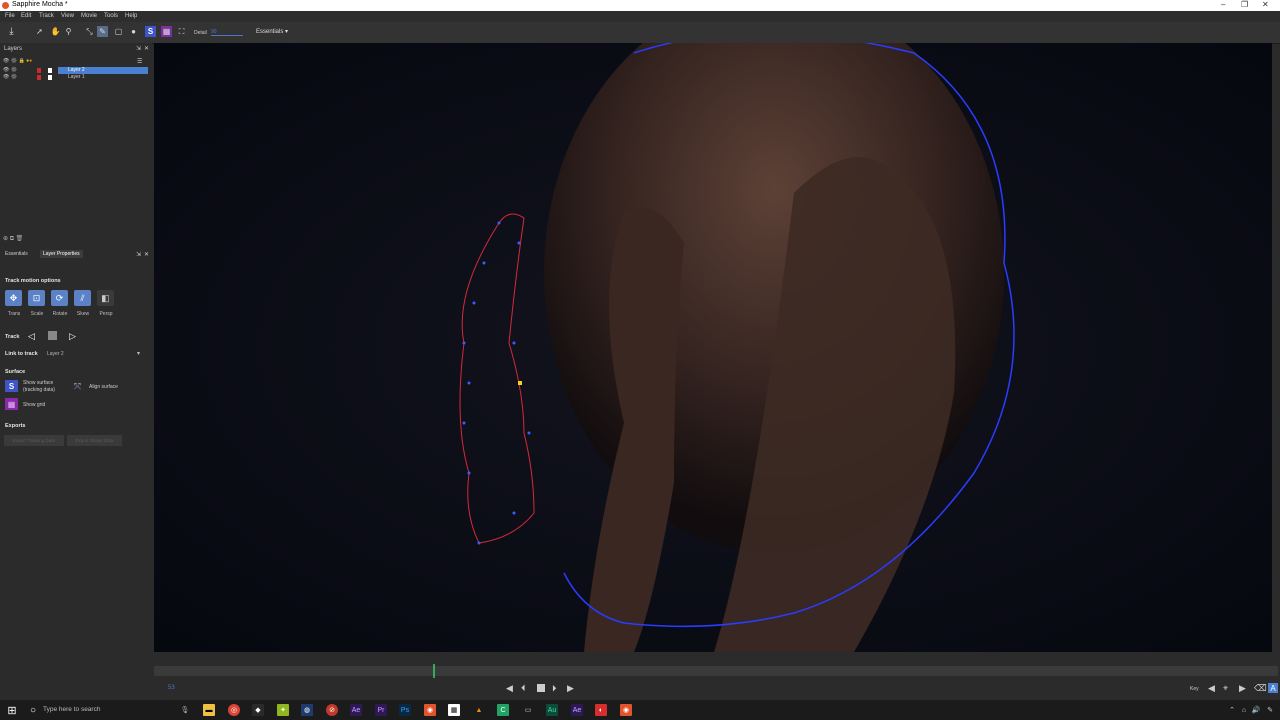  Describe the element at coordinates (552, 710) in the screenshot. I see `audition-icon: Au` at that location.